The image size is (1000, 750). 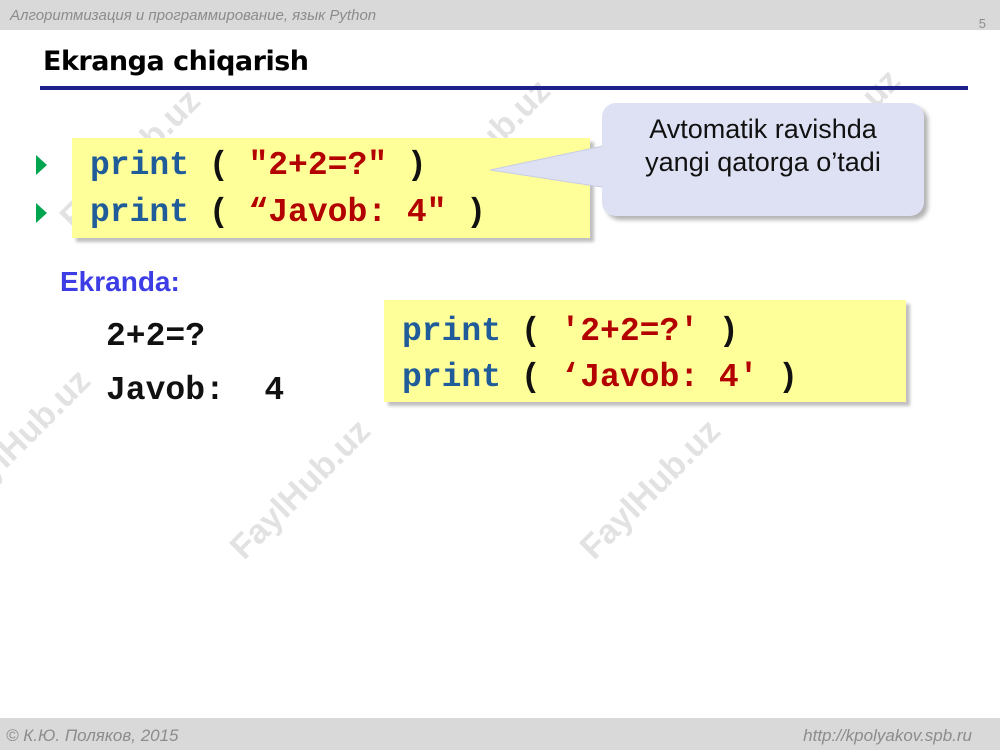 What do you see at coordinates (92, 735) in the screenshot?
I see `footer-author: © К.Ю. Поляков, 2015` at bounding box center [92, 735].